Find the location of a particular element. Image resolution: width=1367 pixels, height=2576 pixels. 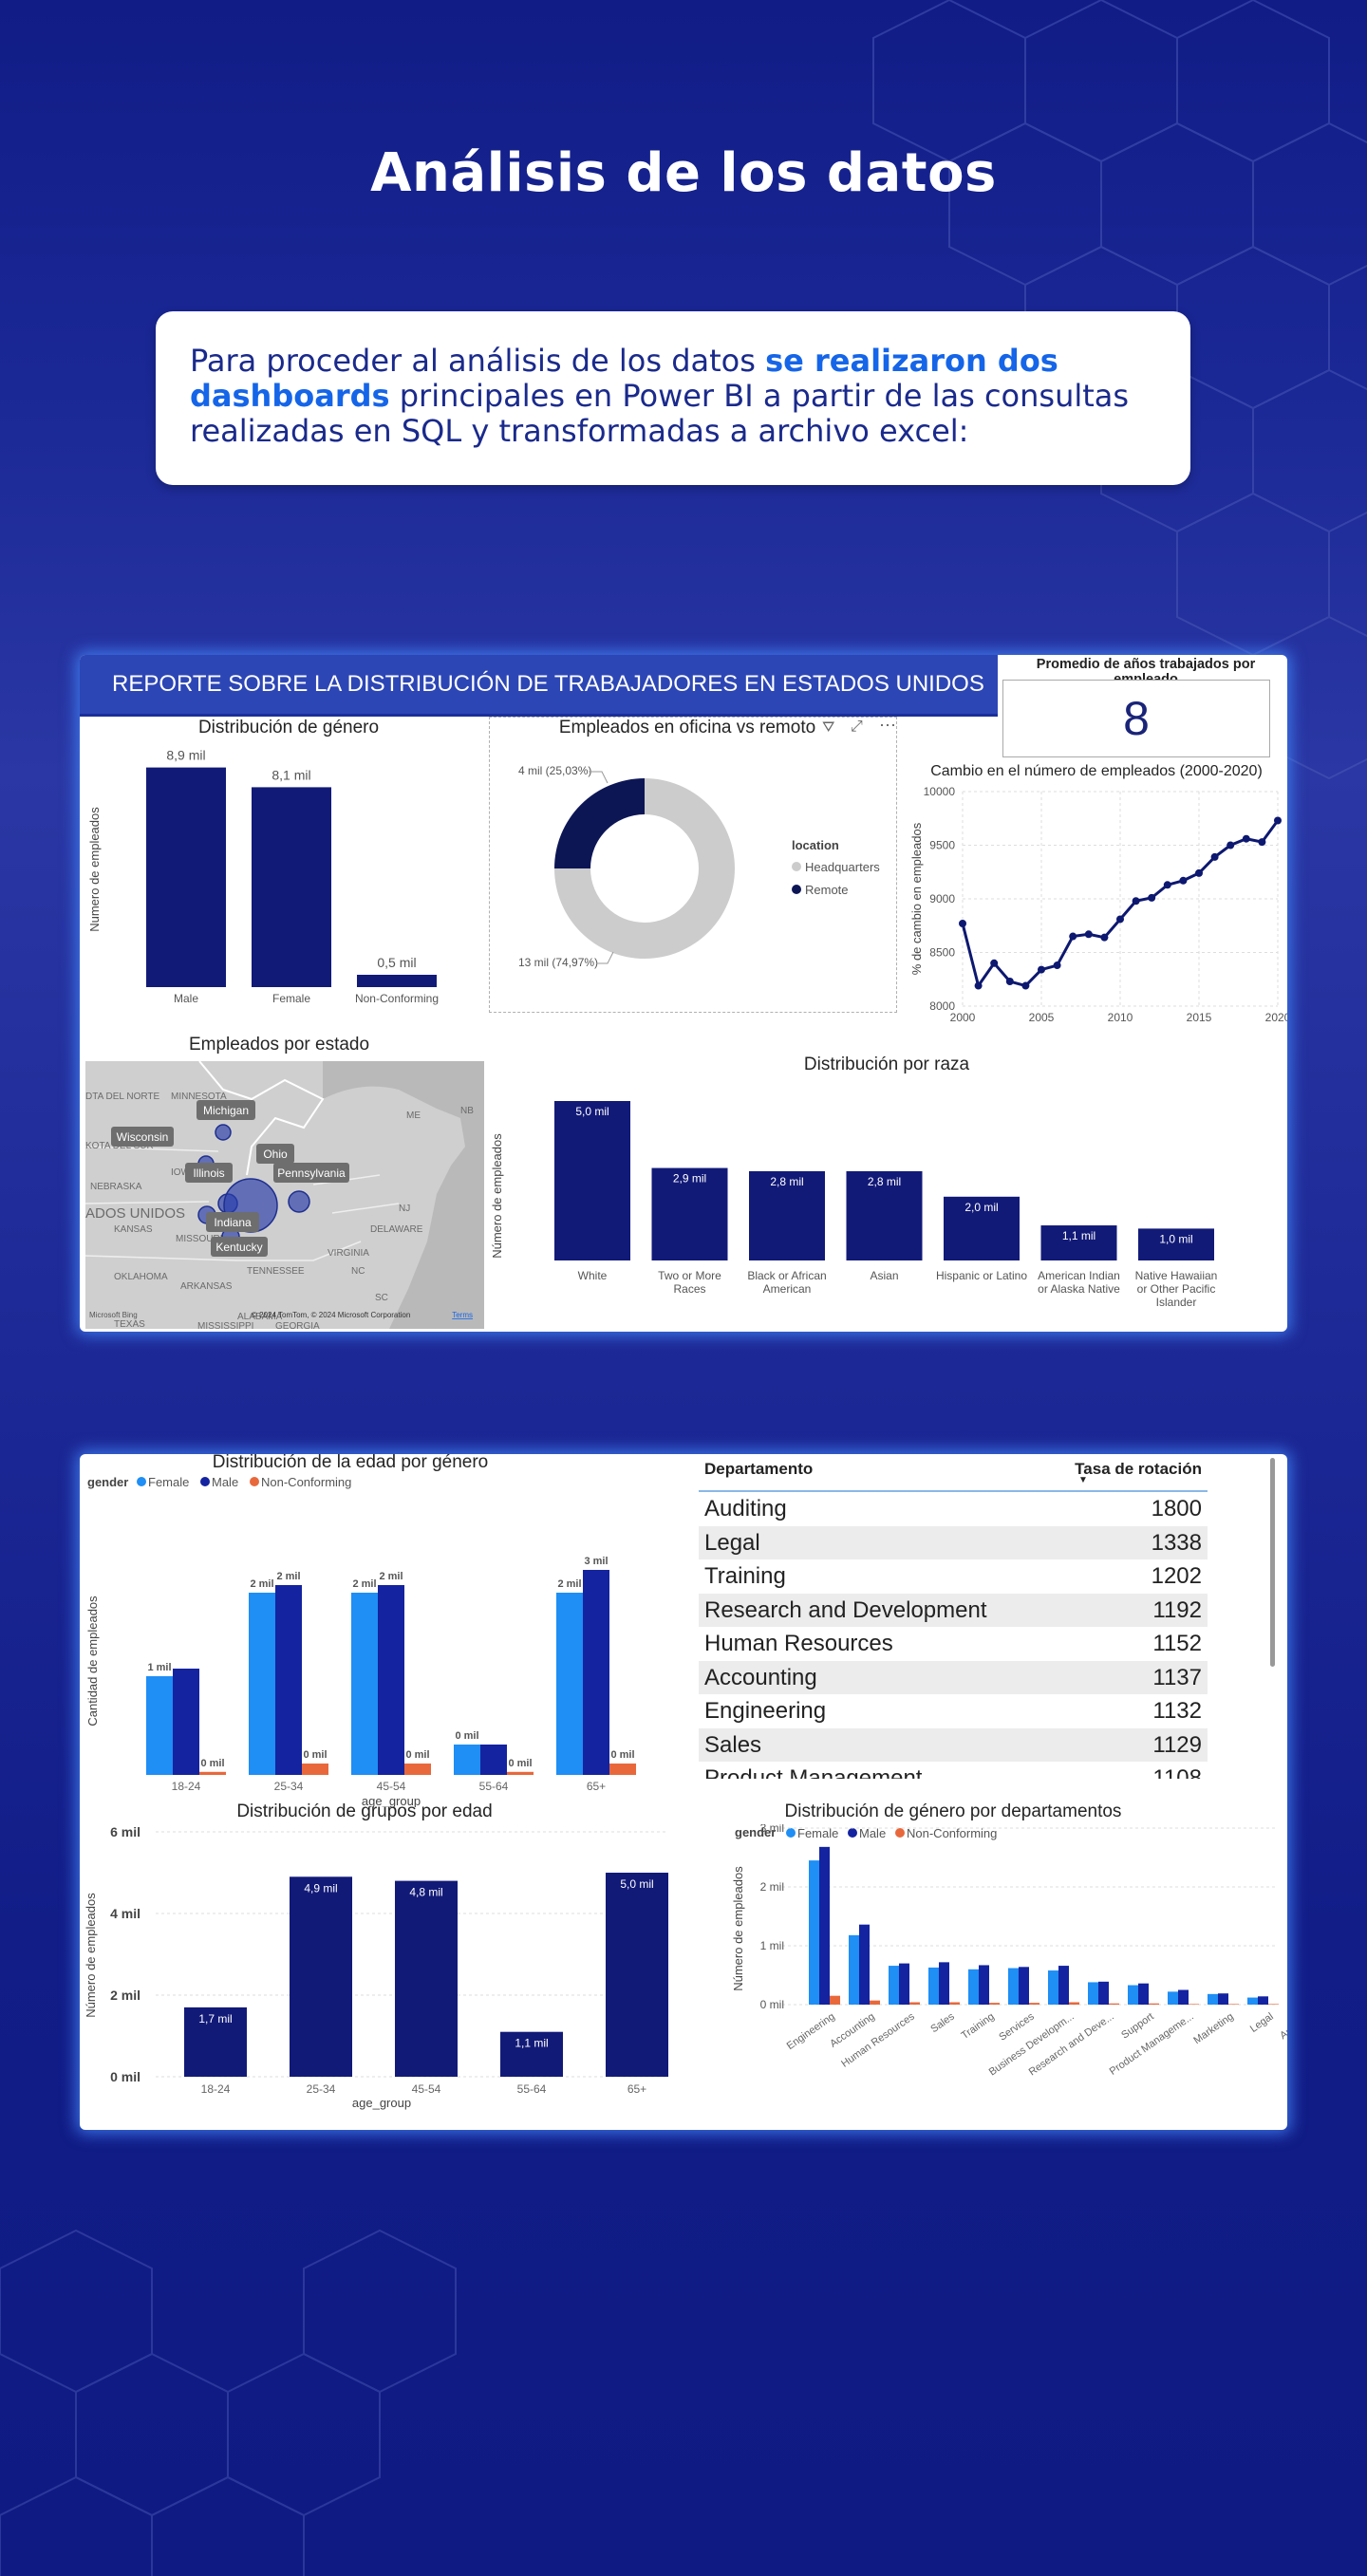

table-header-turnover: Tasa de rotación is located at coordinates (1138, 1469).